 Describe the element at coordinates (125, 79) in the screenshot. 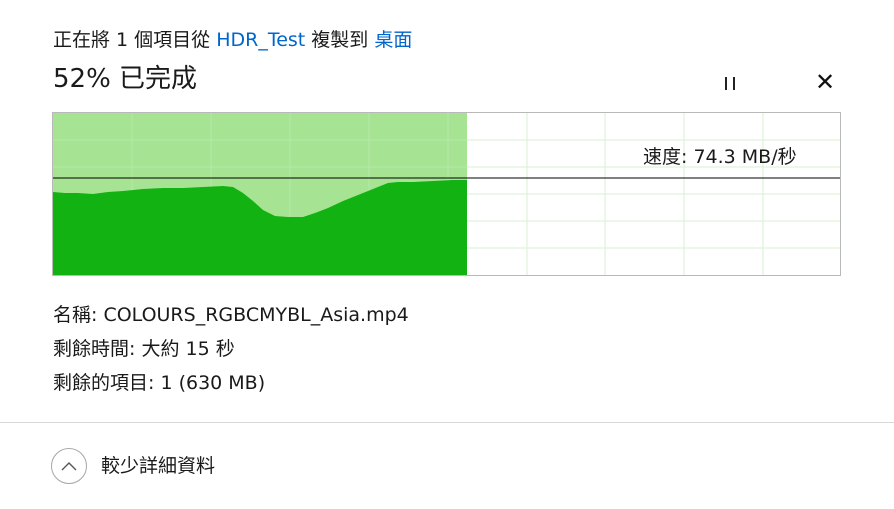

I see `progress-percent-text: 52% 已完成` at that location.